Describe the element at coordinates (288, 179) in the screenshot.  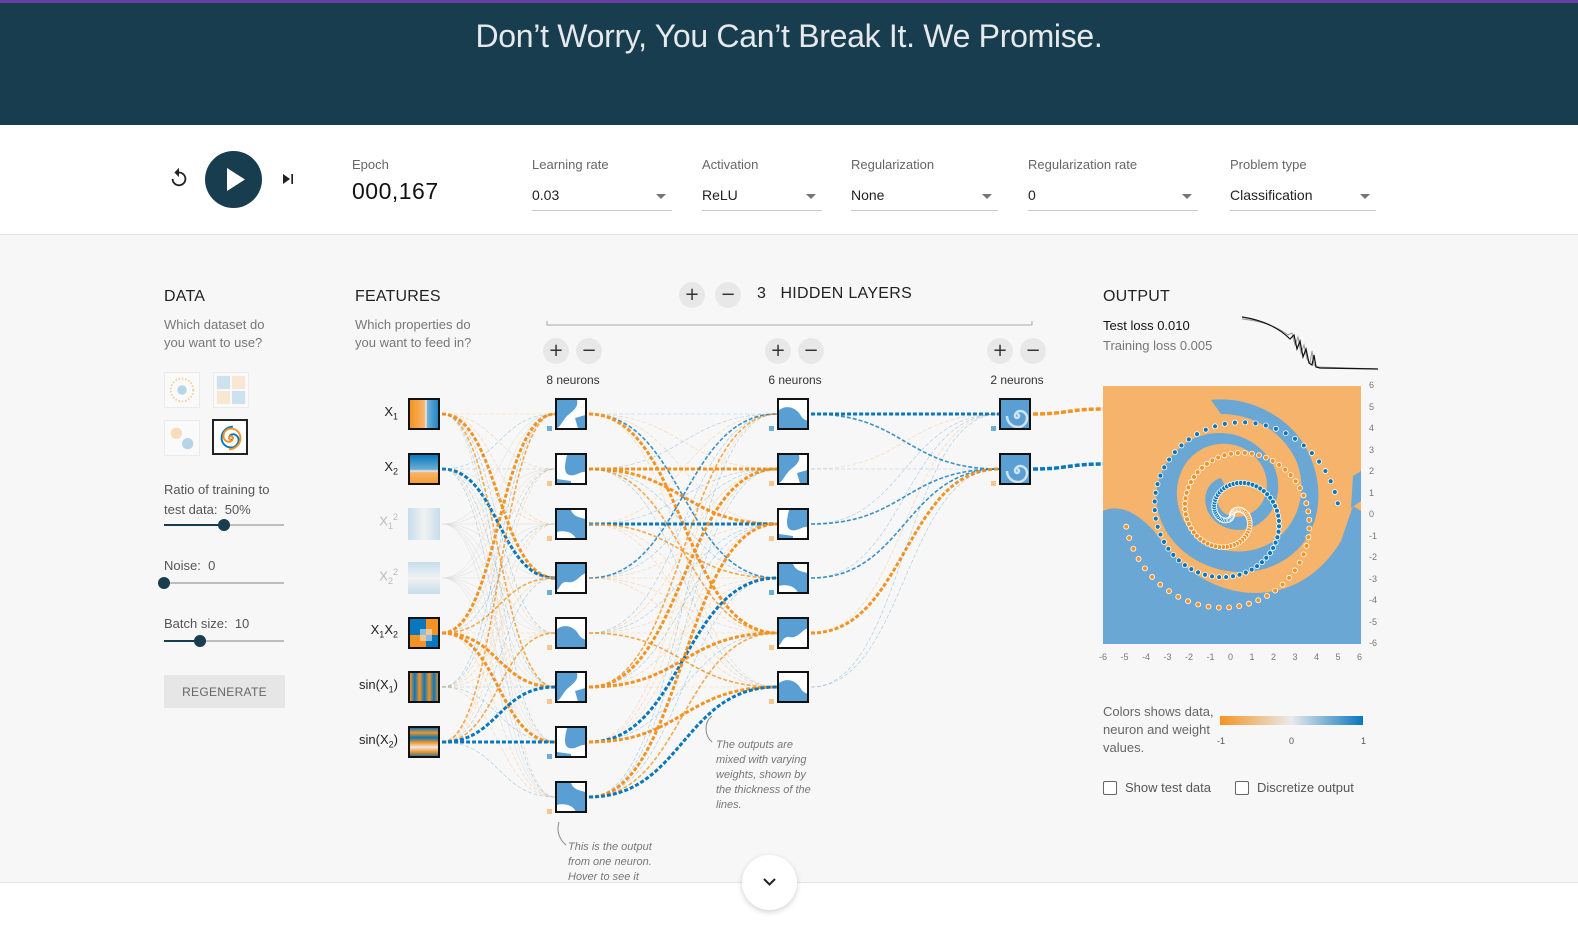
I see `step-button` at that location.